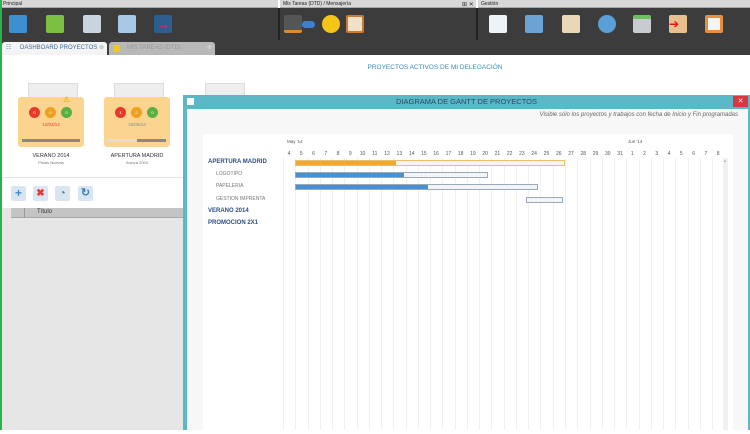 Image resolution: width=750 pixels, height=434 pixels. What do you see at coordinates (44, 212) in the screenshot?
I see `column-title: Título` at bounding box center [44, 212].